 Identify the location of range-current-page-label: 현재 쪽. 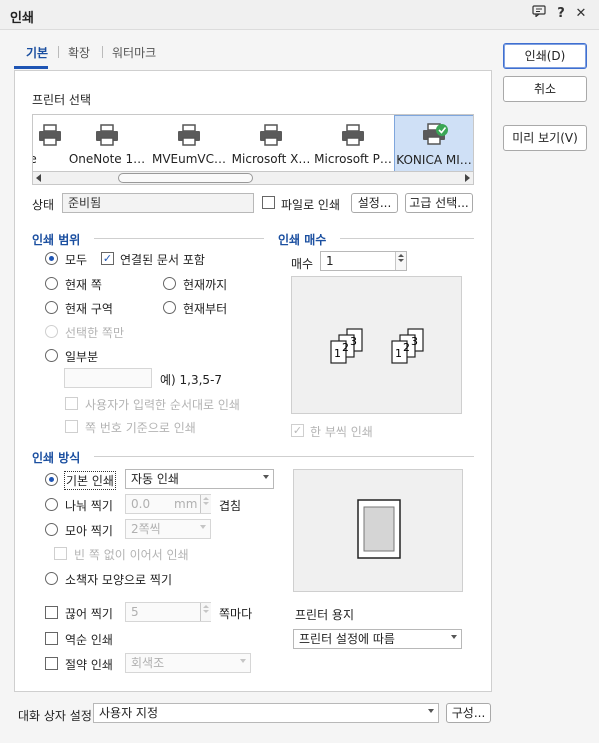
(83, 285).